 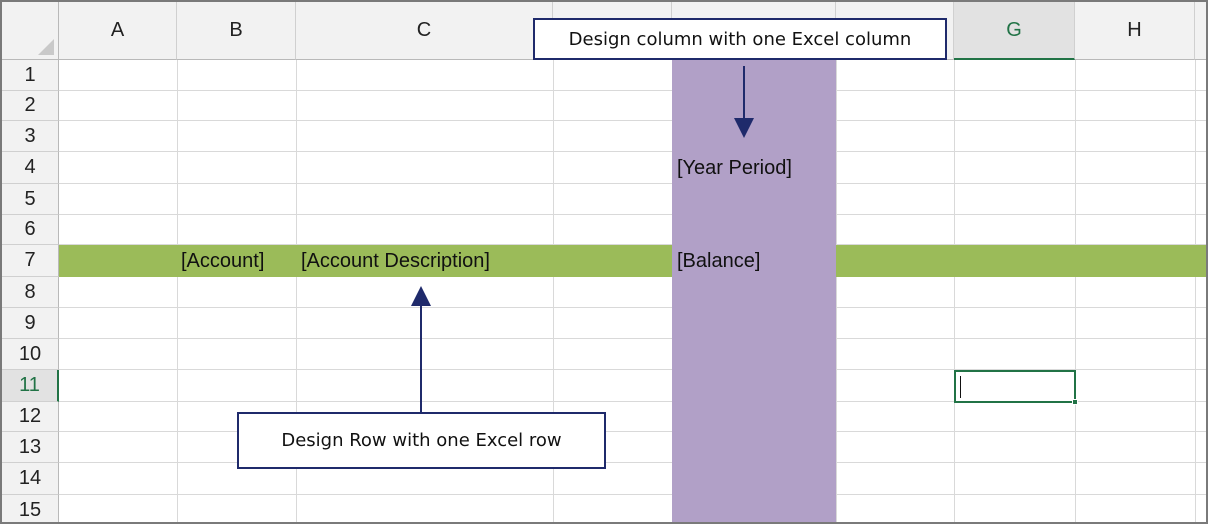 What do you see at coordinates (30, 31) in the screenshot?
I see `select-all-corner` at bounding box center [30, 31].